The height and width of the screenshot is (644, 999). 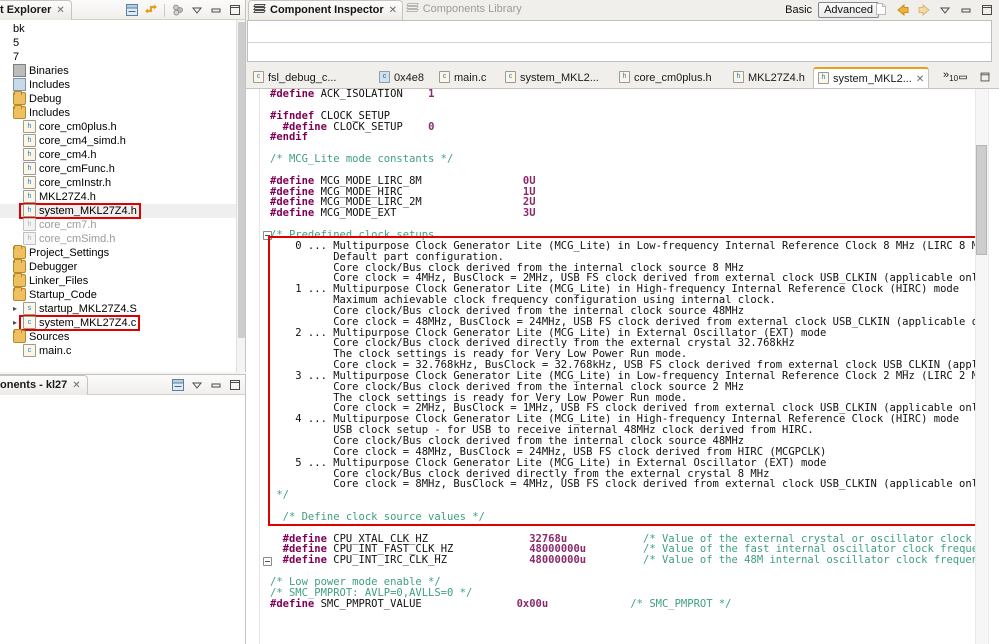 I want to click on tree-item: Debug, so click(x=118, y=98).